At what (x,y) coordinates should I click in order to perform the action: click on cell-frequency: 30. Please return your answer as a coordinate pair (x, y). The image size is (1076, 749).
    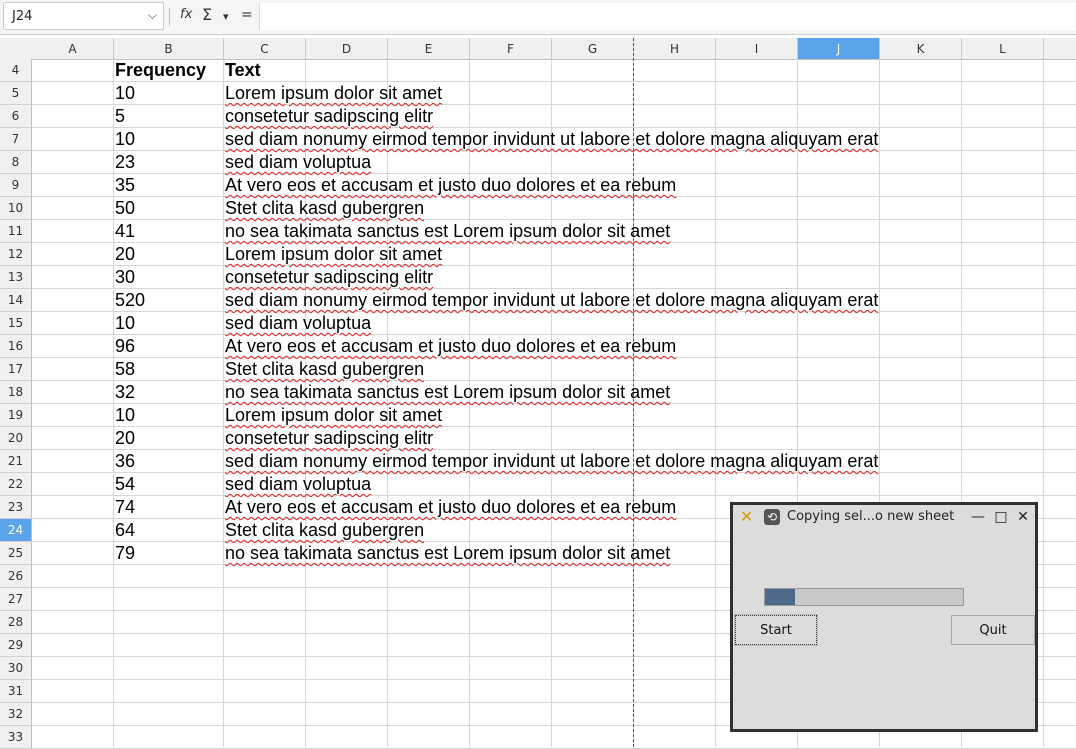
    Looking at the image, I should click on (125, 277).